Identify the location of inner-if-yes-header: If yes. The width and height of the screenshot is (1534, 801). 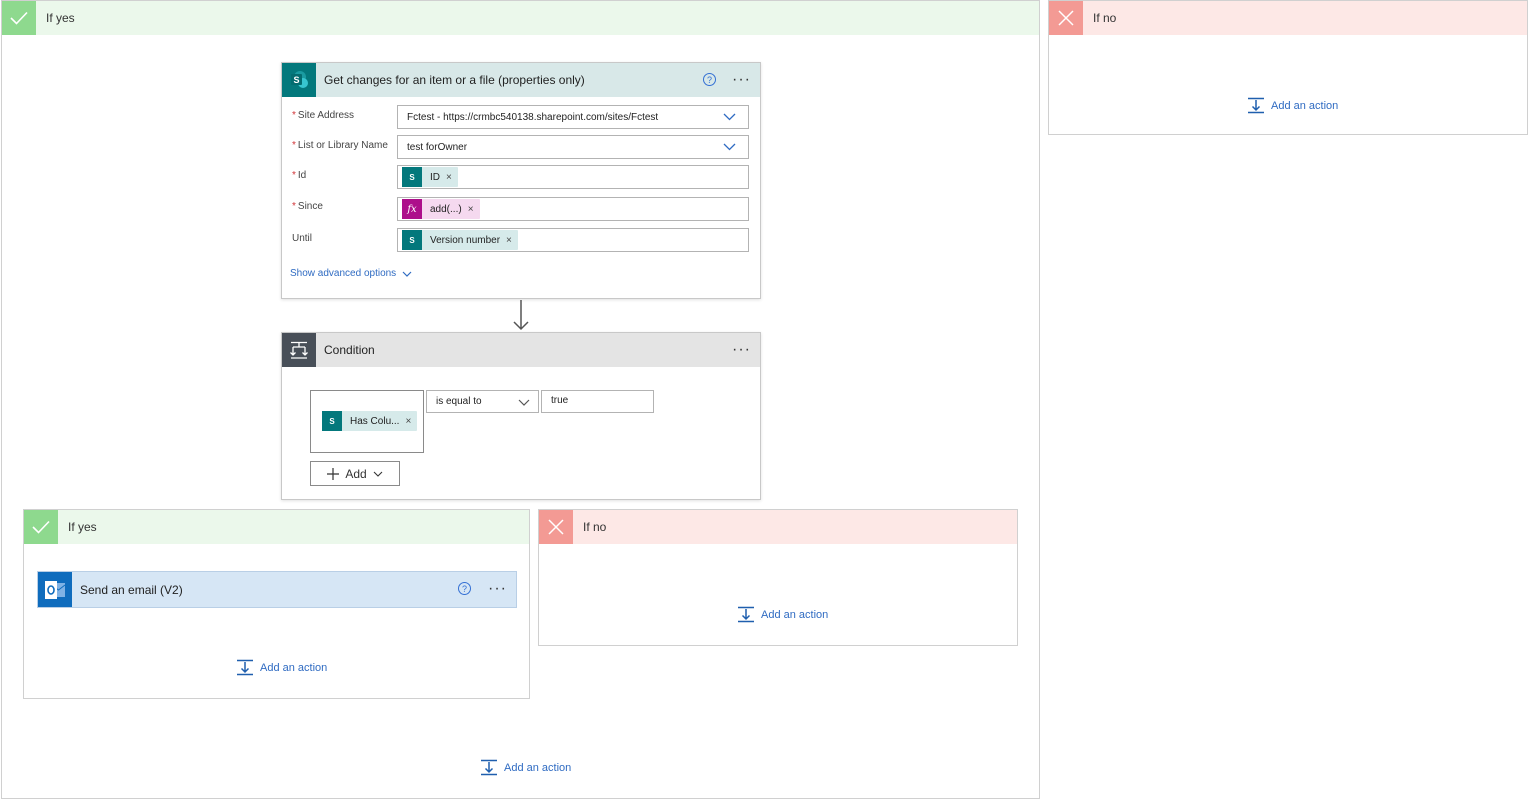
(276, 527).